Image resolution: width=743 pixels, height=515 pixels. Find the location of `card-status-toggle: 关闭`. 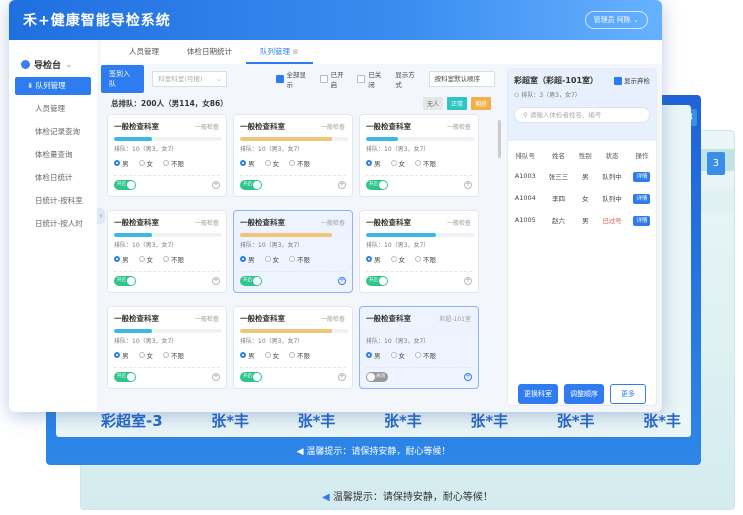

card-status-toggle: 关闭 is located at coordinates (377, 377).